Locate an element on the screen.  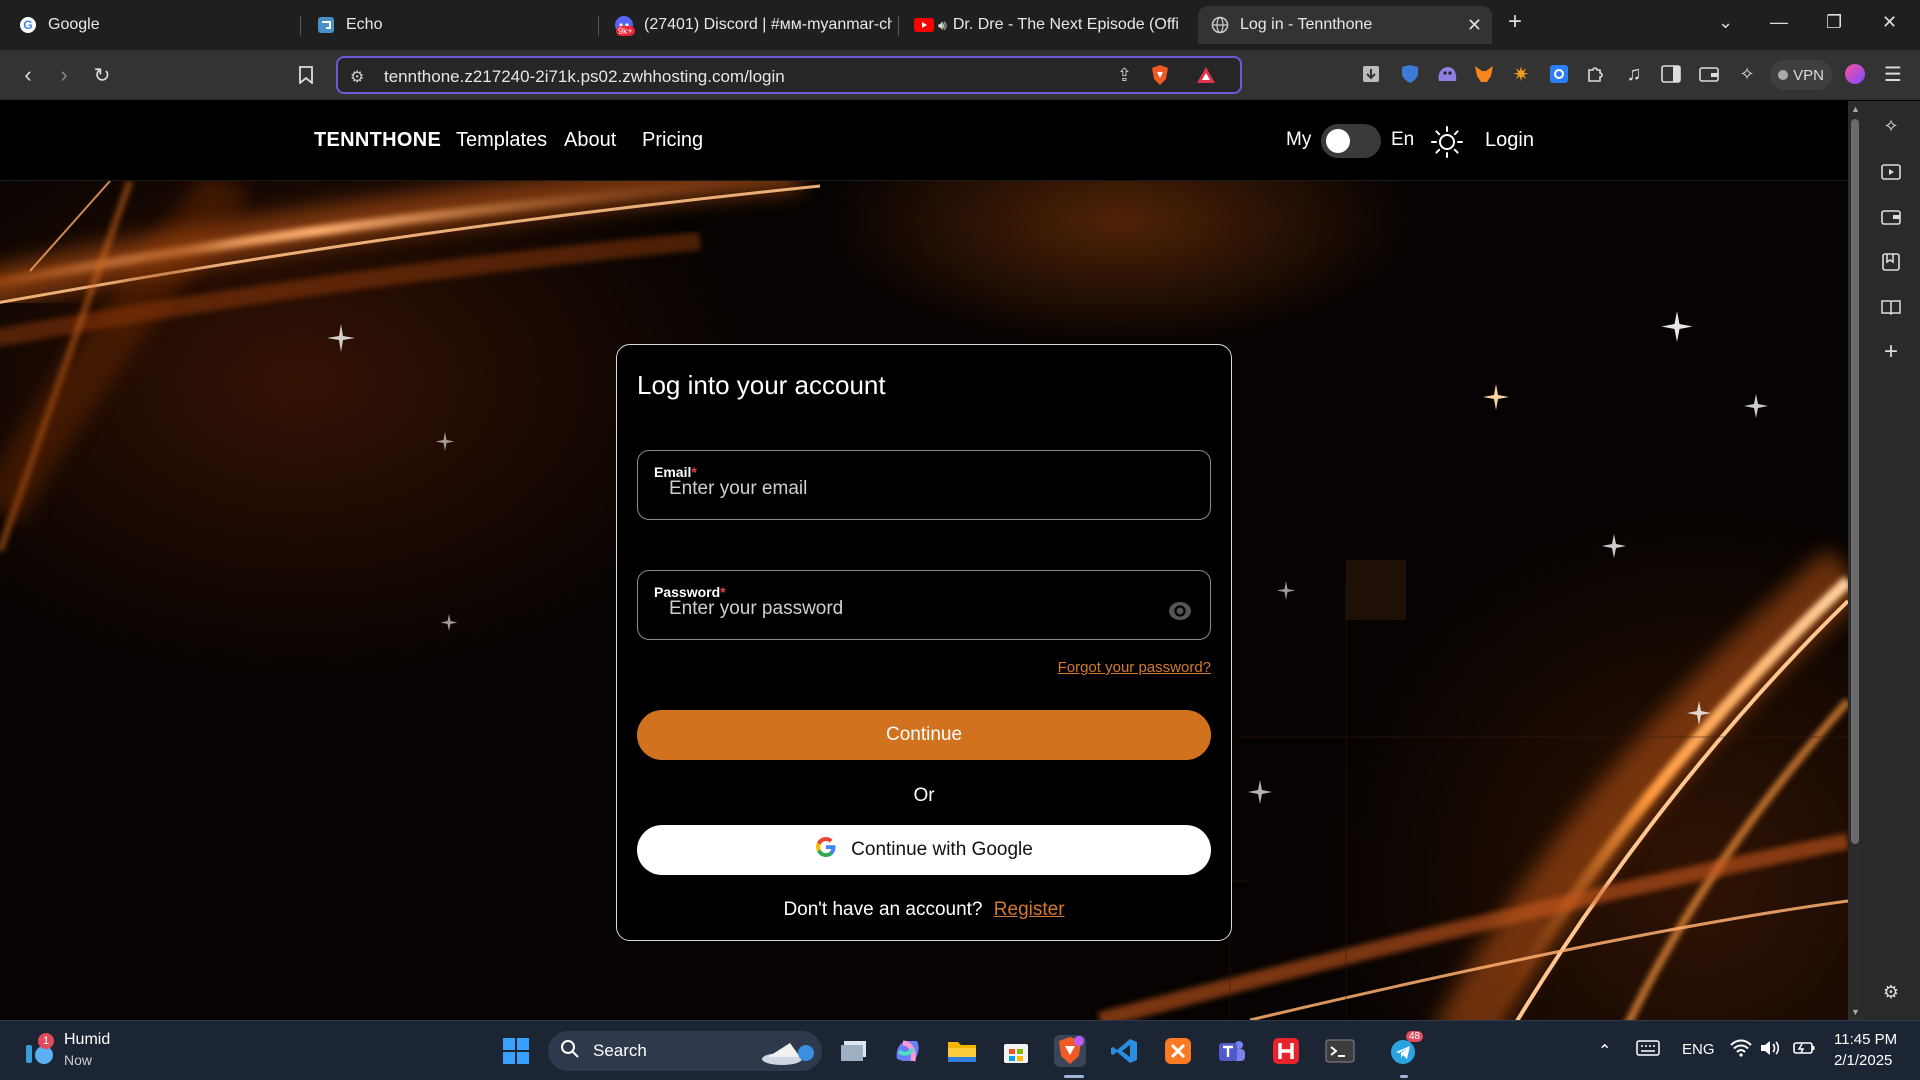
echo-icon is located at coordinates (326, 25).